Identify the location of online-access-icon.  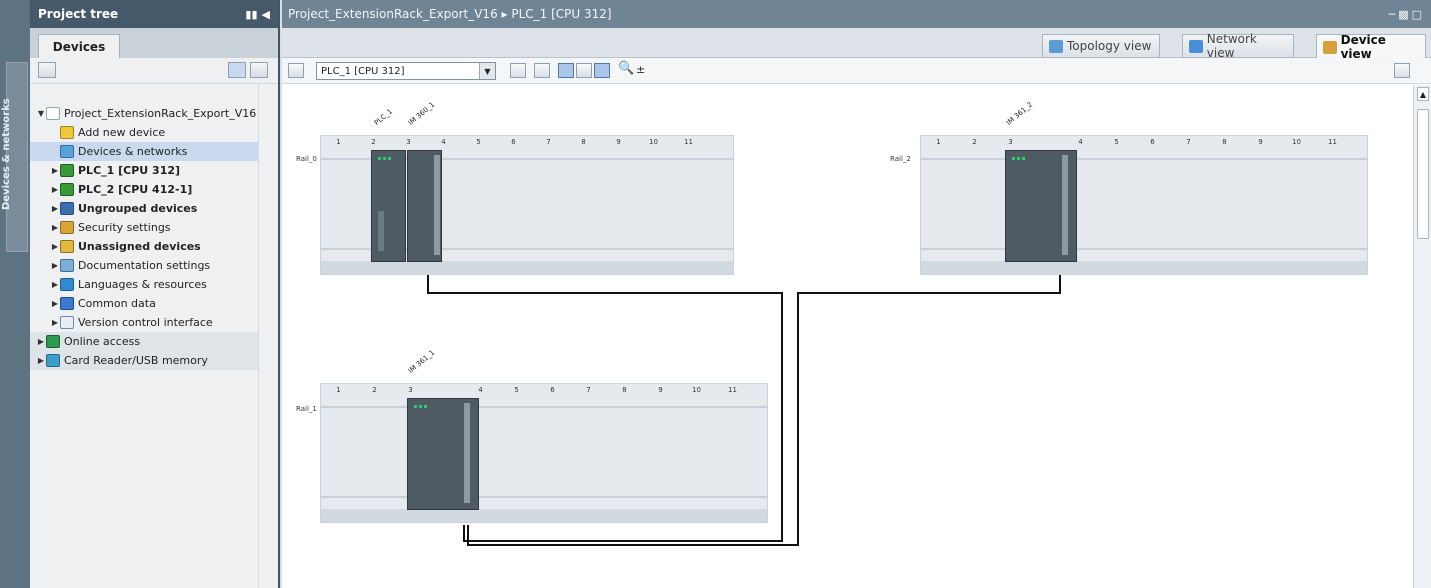
(53, 341).